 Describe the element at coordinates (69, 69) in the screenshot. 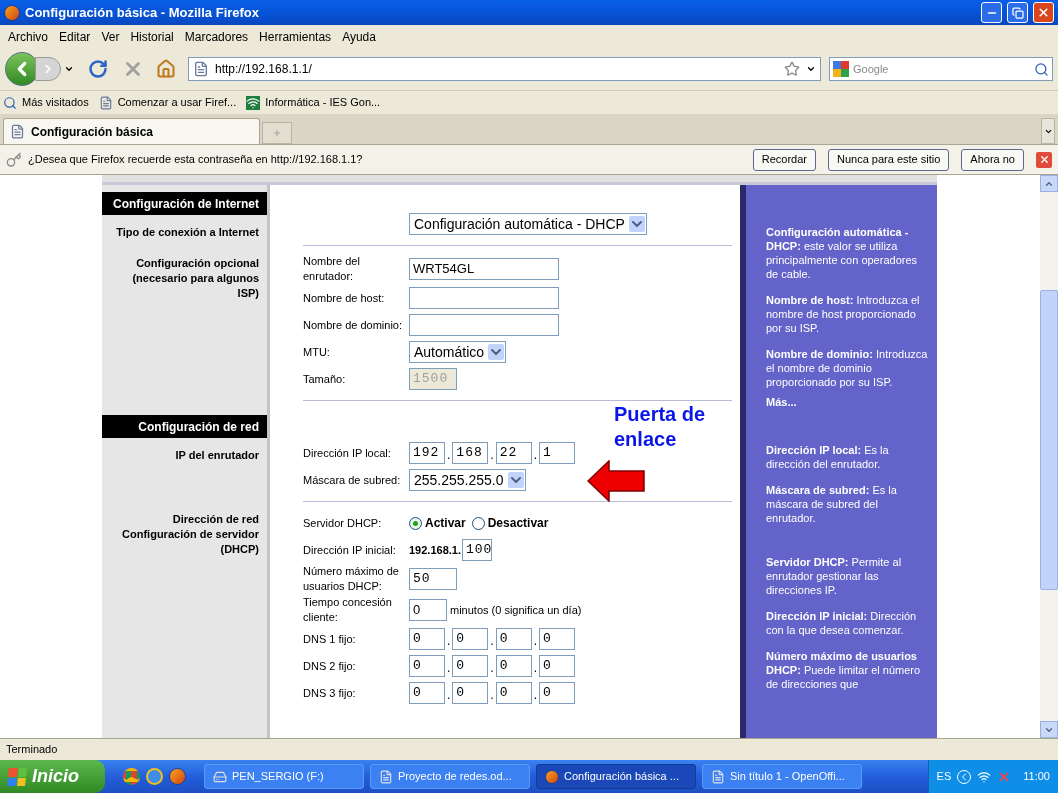

I see `history-dropdown-icon` at that location.